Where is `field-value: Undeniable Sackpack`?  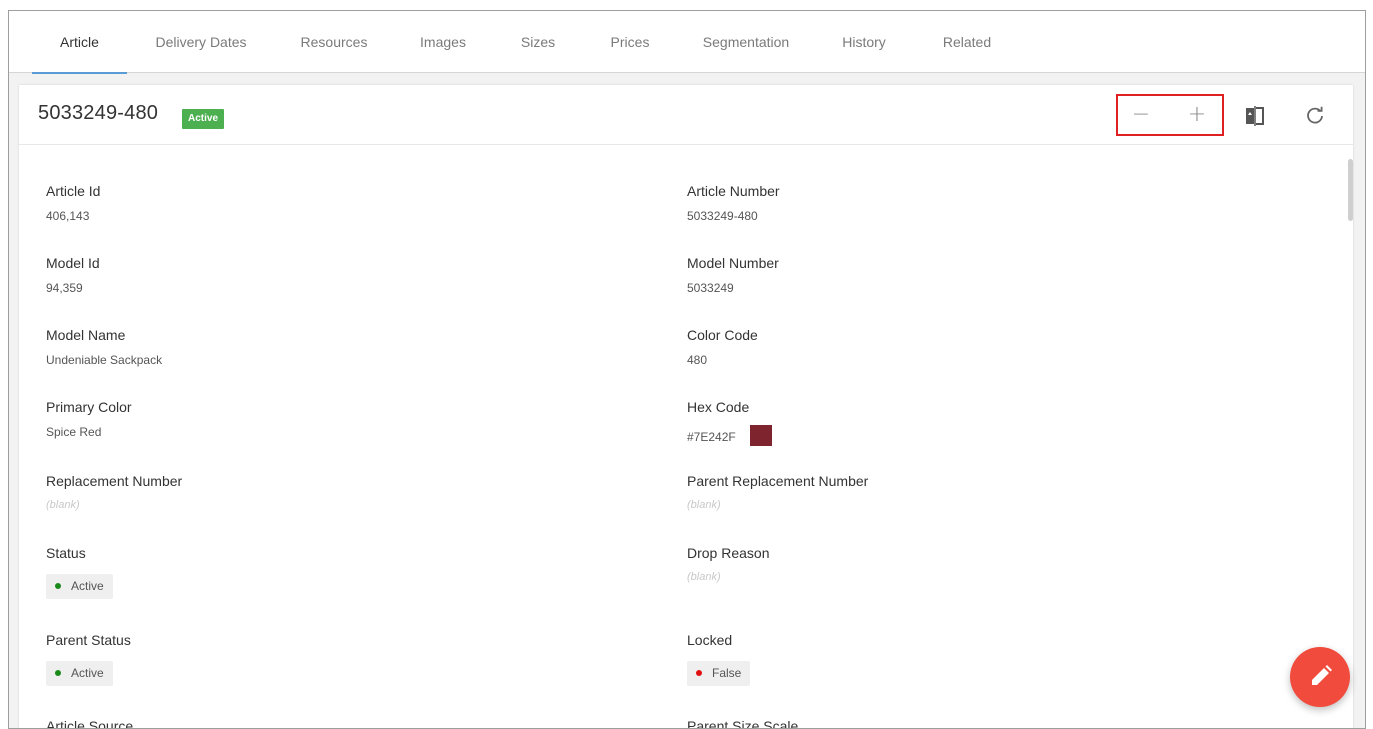 field-value: Undeniable Sackpack is located at coordinates (104, 360).